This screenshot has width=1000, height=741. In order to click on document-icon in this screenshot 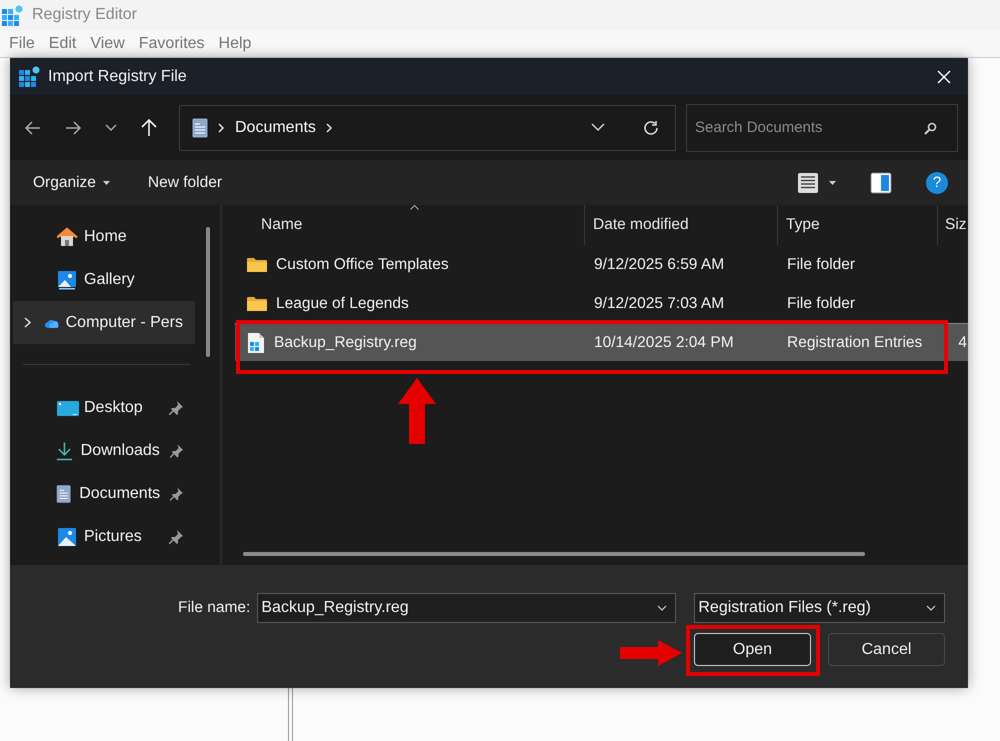, I will do `click(200, 128)`.